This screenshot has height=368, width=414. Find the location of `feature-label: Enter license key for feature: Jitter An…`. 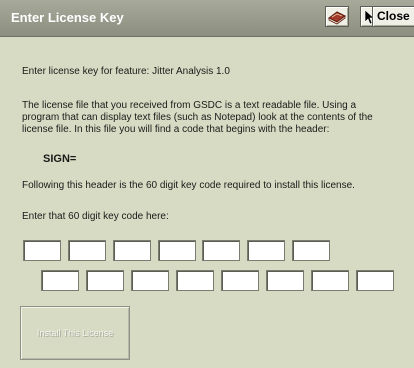

feature-label: Enter license key for feature: Jitter An… is located at coordinates (126, 71).